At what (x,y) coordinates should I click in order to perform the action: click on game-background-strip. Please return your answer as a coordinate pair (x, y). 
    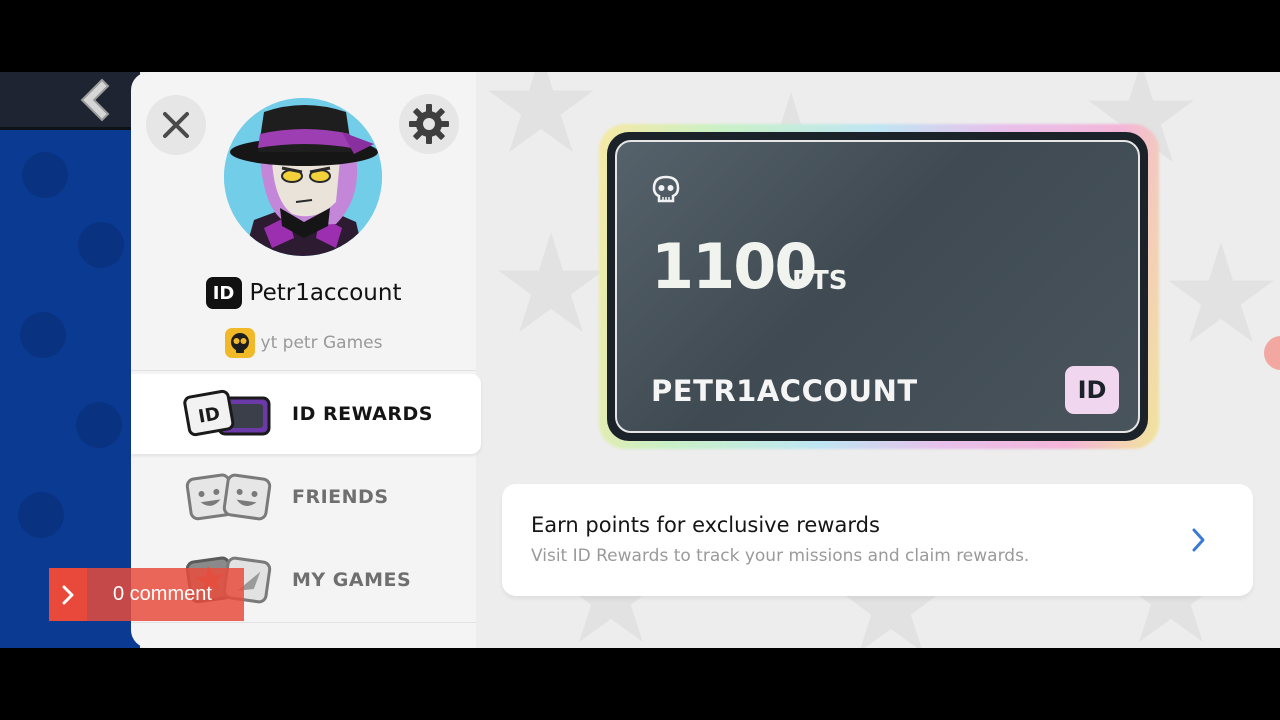
    Looking at the image, I should click on (70, 360).